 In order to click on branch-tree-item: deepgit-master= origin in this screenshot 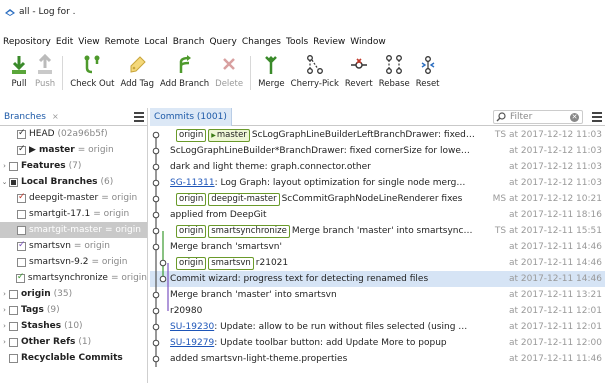, I will do `click(73, 198)`.